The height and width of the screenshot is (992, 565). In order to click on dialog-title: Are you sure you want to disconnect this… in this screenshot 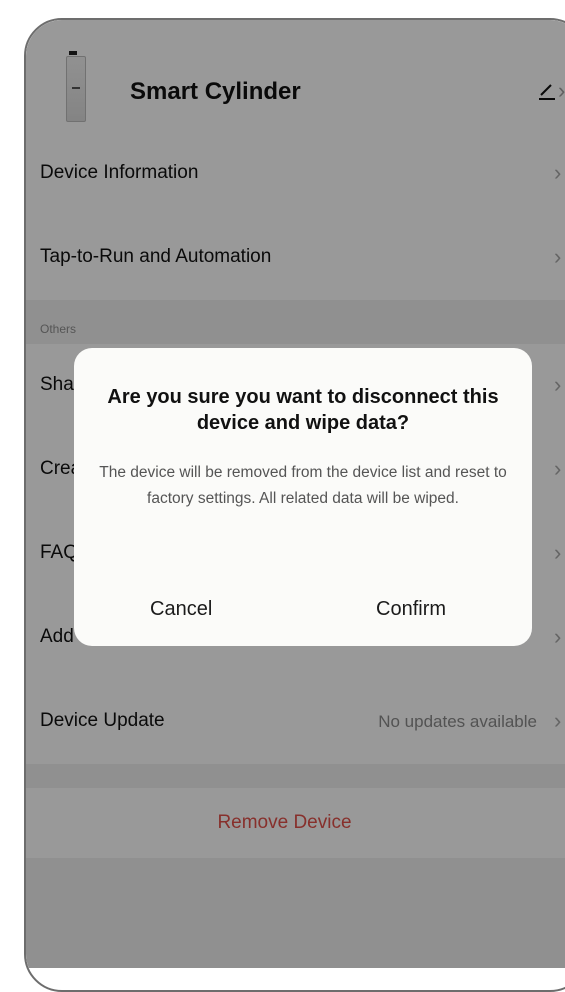, I will do `click(303, 410)`.